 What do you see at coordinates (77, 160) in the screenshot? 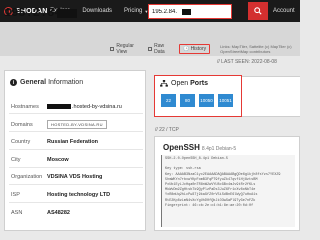
I see `row-city: City Moscow` at bounding box center [77, 160].